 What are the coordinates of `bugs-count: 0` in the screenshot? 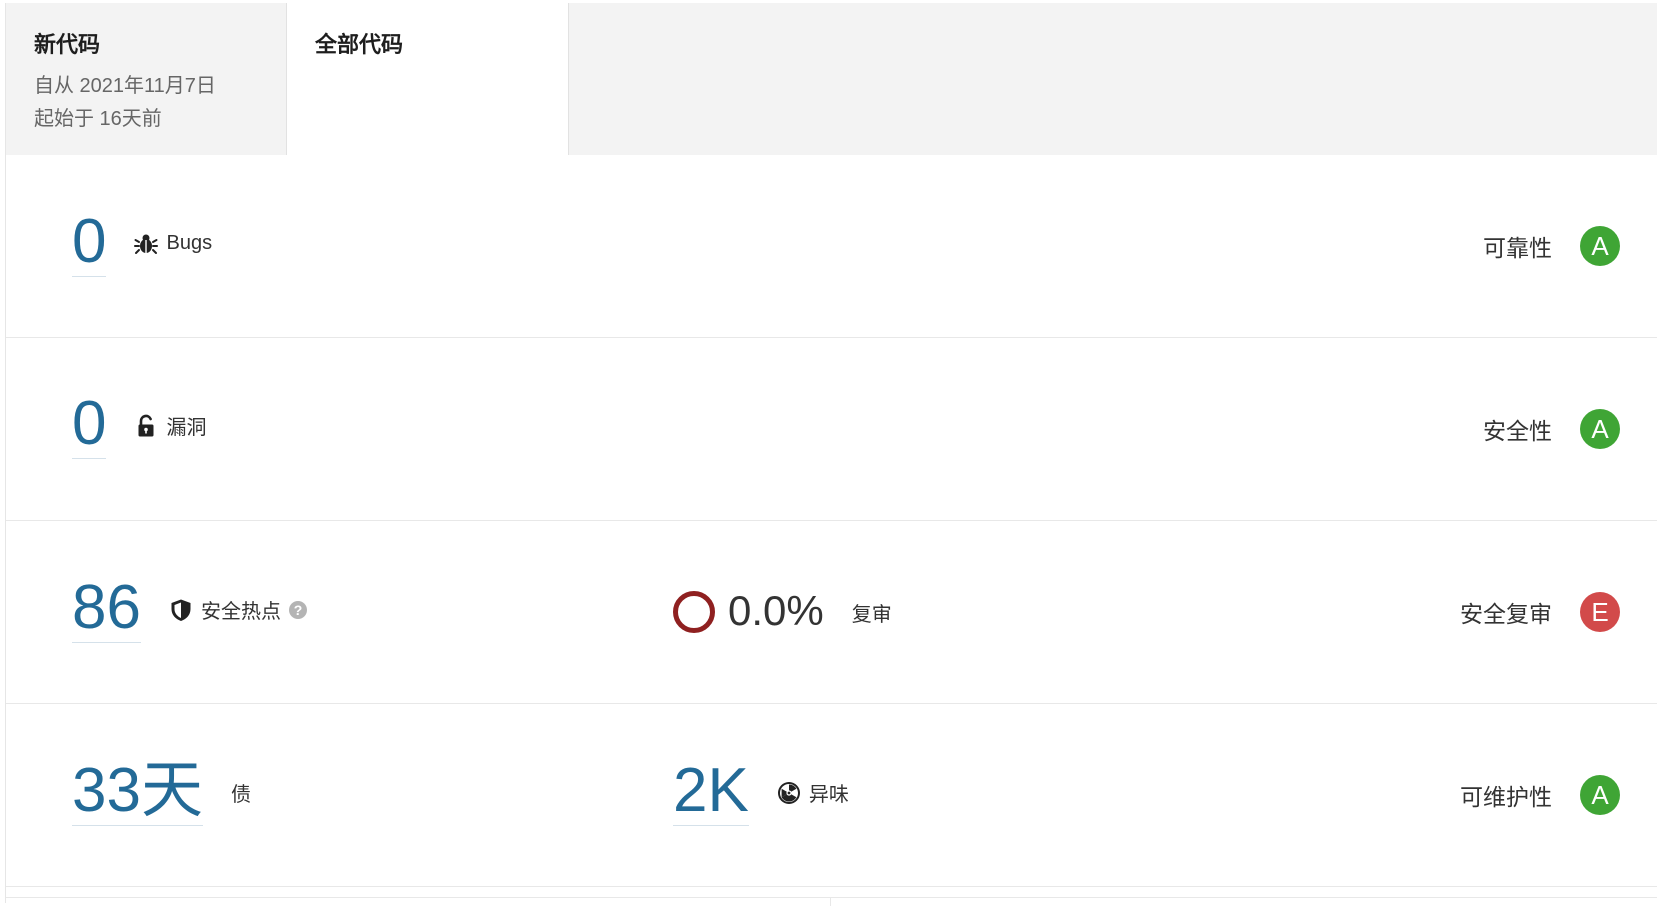 It's located at (89, 243).